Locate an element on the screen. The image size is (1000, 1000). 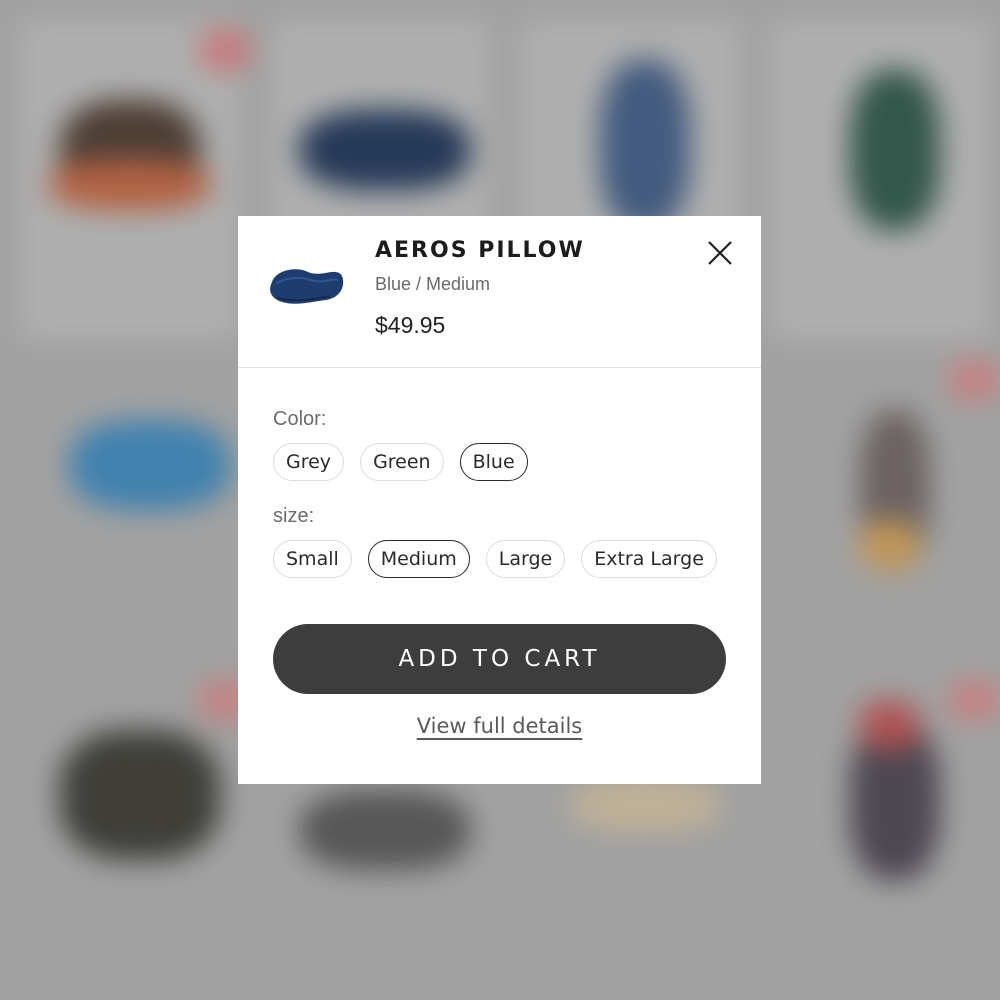
size-options: Small Medium Large Extra Large is located at coordinates (495, 559).